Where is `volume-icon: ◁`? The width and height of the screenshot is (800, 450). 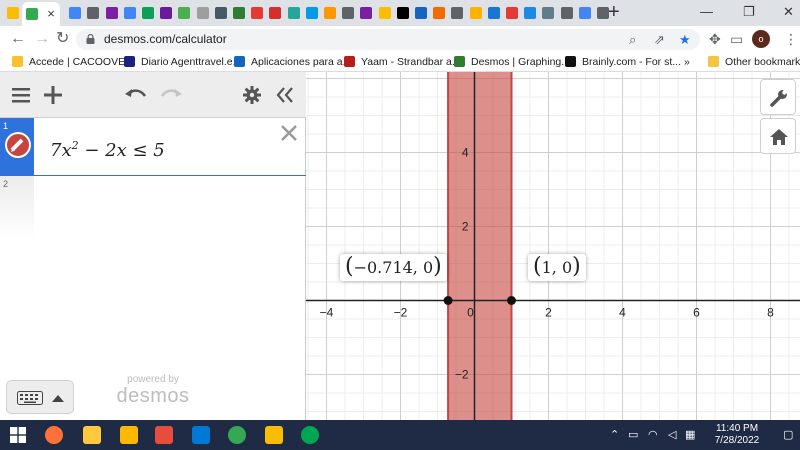 volume-icon: ◁ is located at coordinates (672, 435).